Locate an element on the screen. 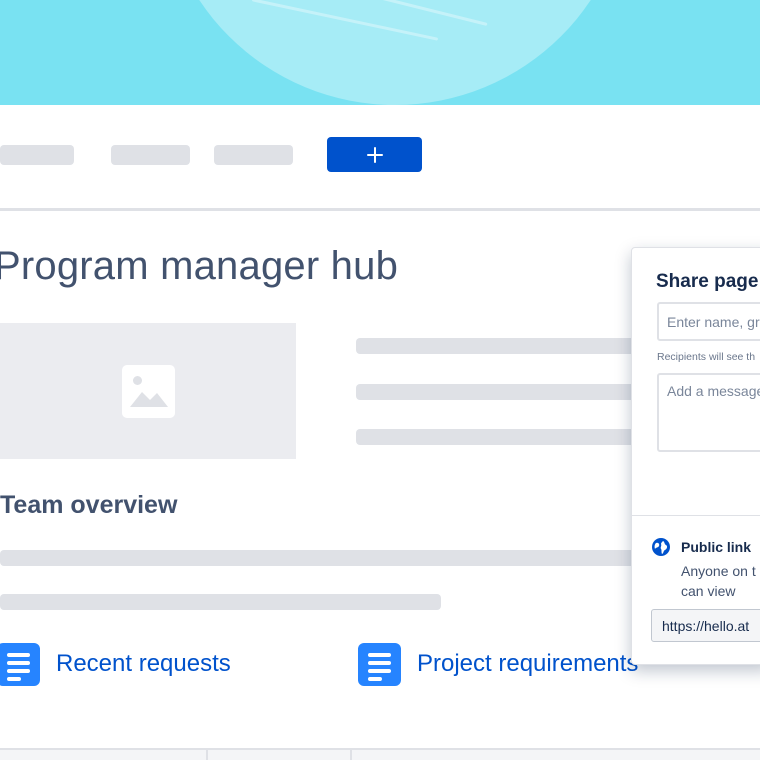 The height and width of the screenshot is (760, 760). link-label: Recent requests is located at coordinates (143, 664).